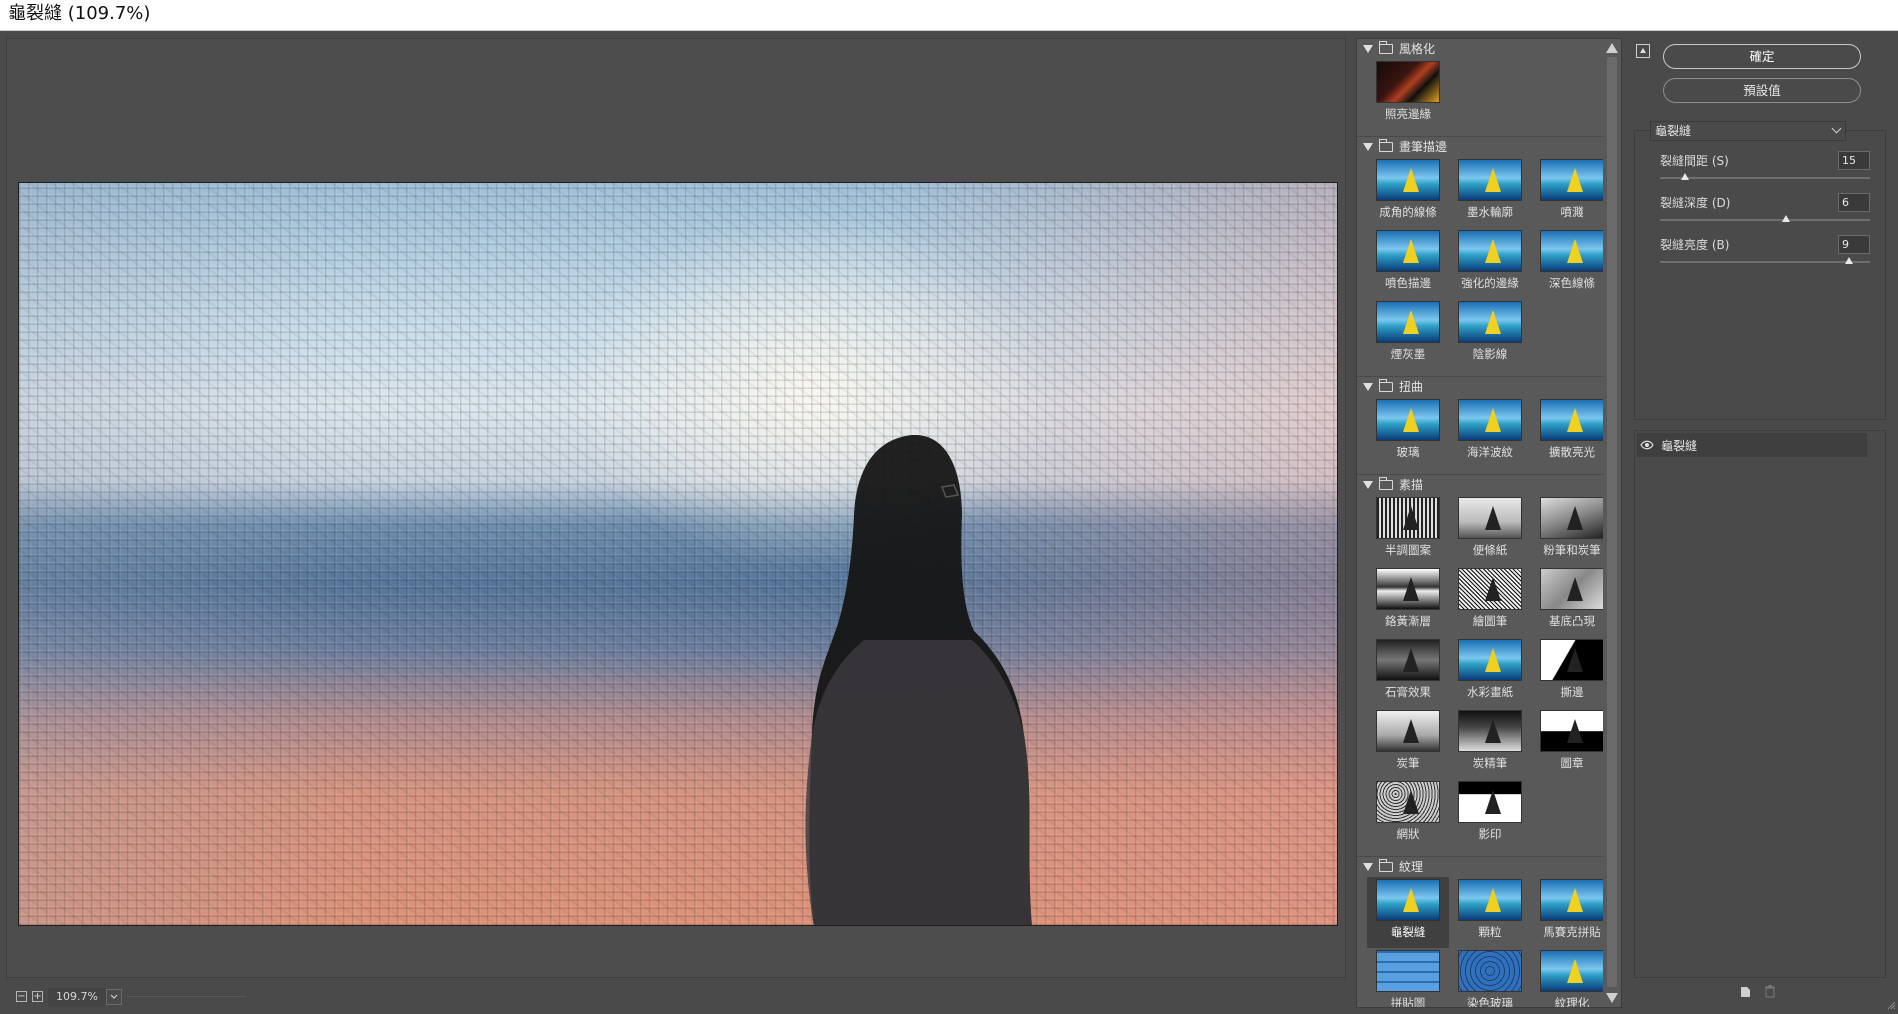  Describe the element at coordinates (1647, 445) in the screenshot. I see `eye-icon` at that location.